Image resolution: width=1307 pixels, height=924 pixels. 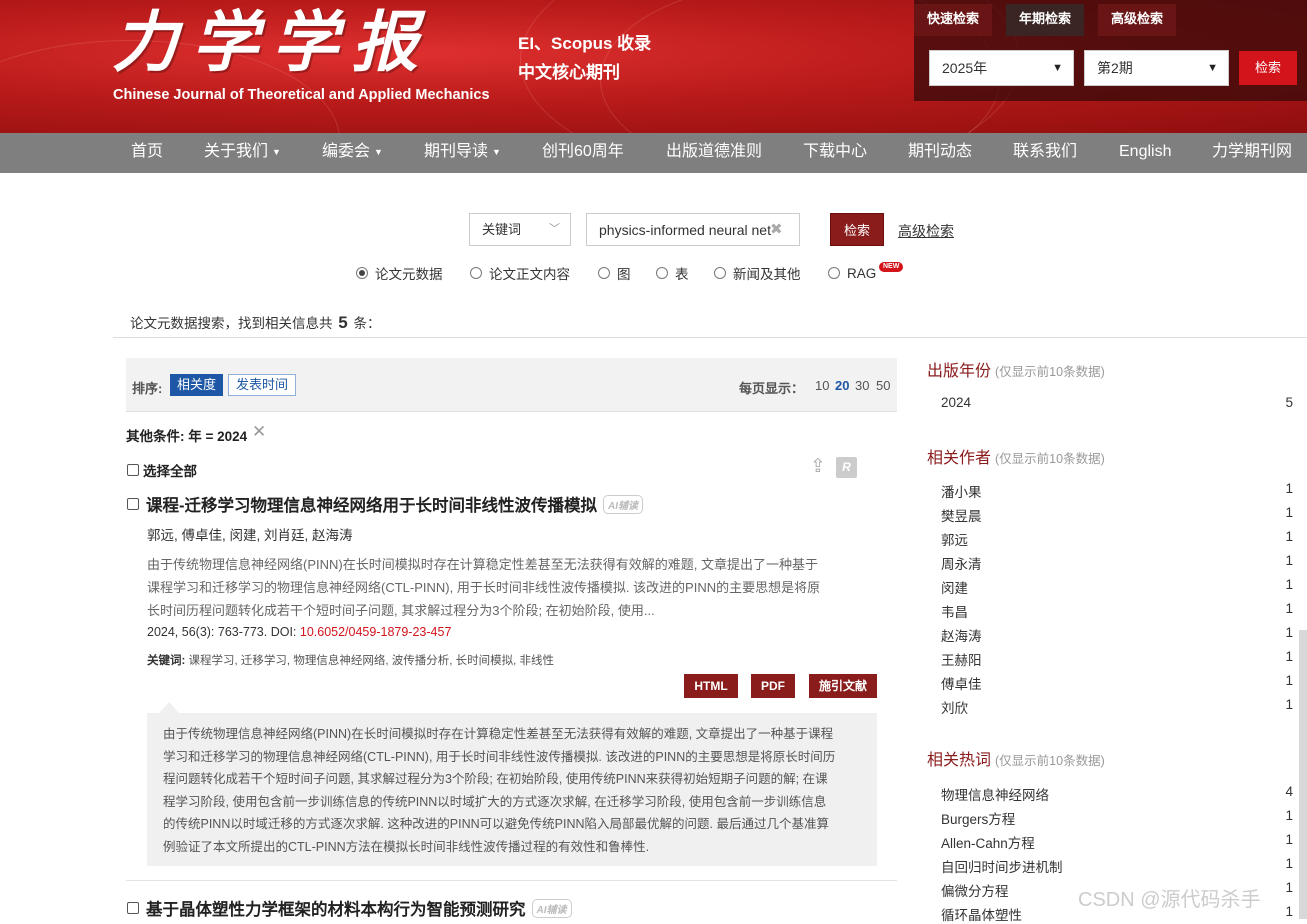 What do you see at coordinates (1117, 587) in the screenshot?
I see `facet-item: 闵建 1` at bounding box center [1117, 587].